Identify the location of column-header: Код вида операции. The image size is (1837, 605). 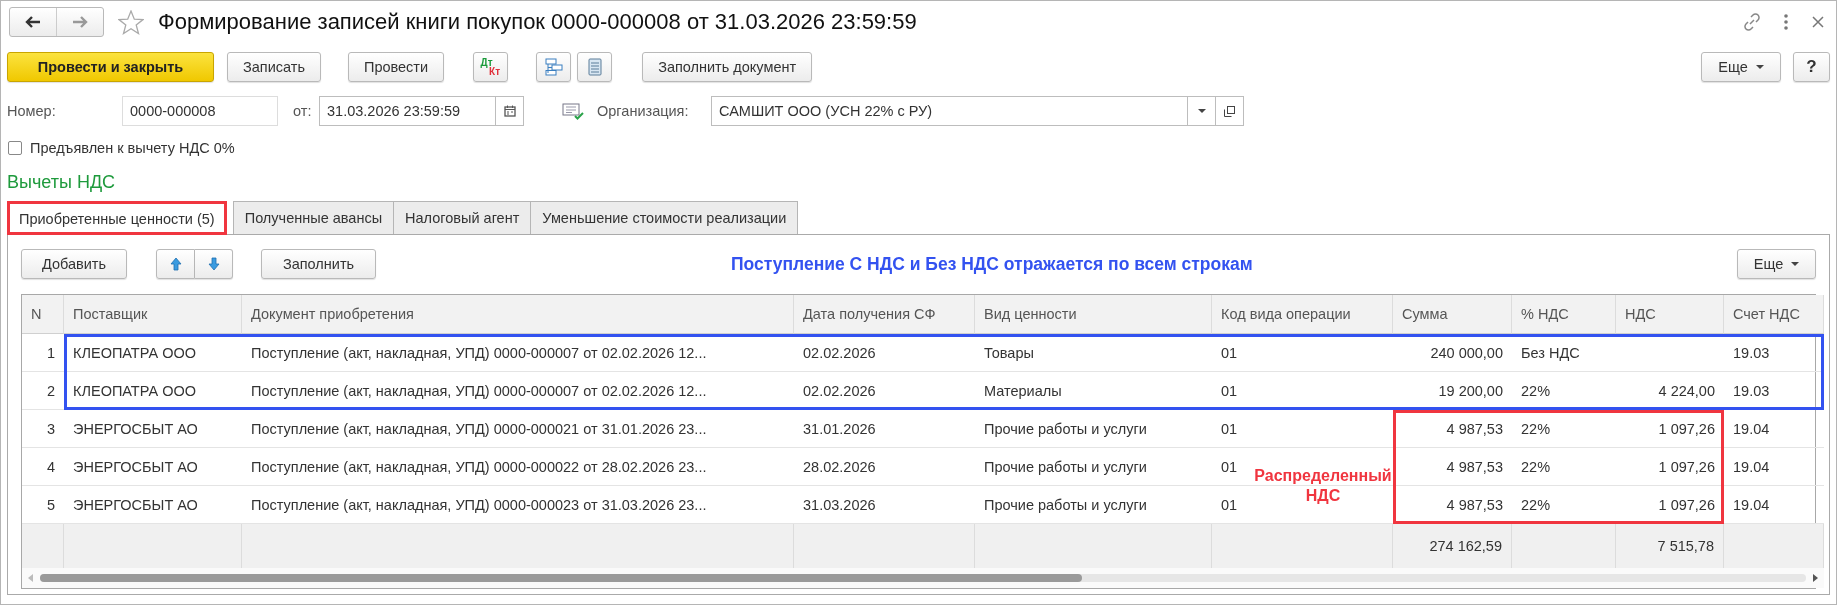
(1302, 314).